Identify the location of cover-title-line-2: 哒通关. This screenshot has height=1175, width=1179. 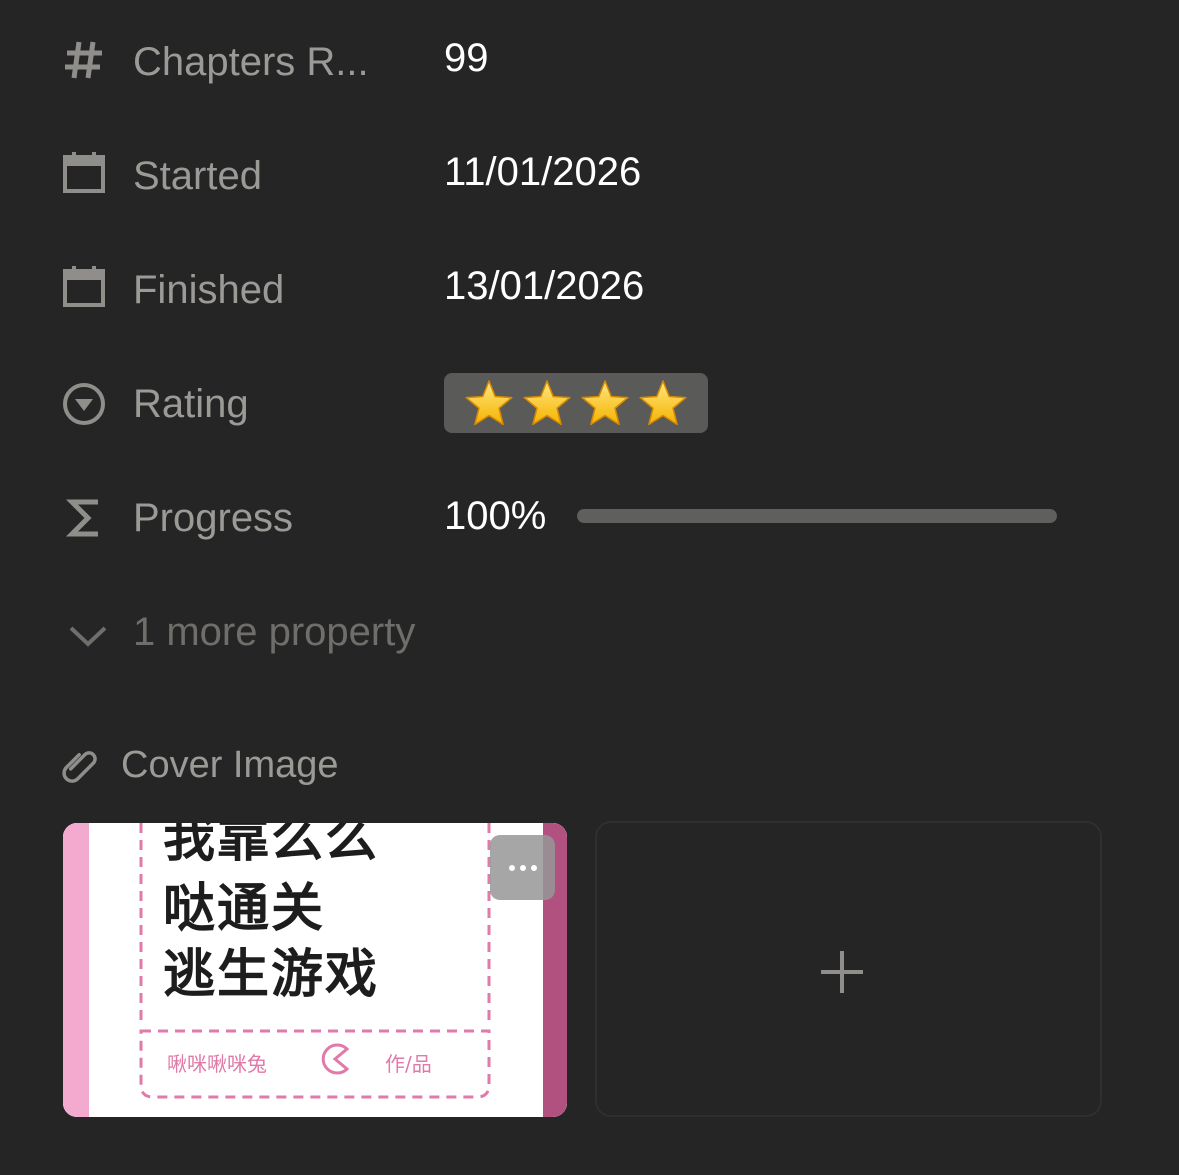
(244, 909).